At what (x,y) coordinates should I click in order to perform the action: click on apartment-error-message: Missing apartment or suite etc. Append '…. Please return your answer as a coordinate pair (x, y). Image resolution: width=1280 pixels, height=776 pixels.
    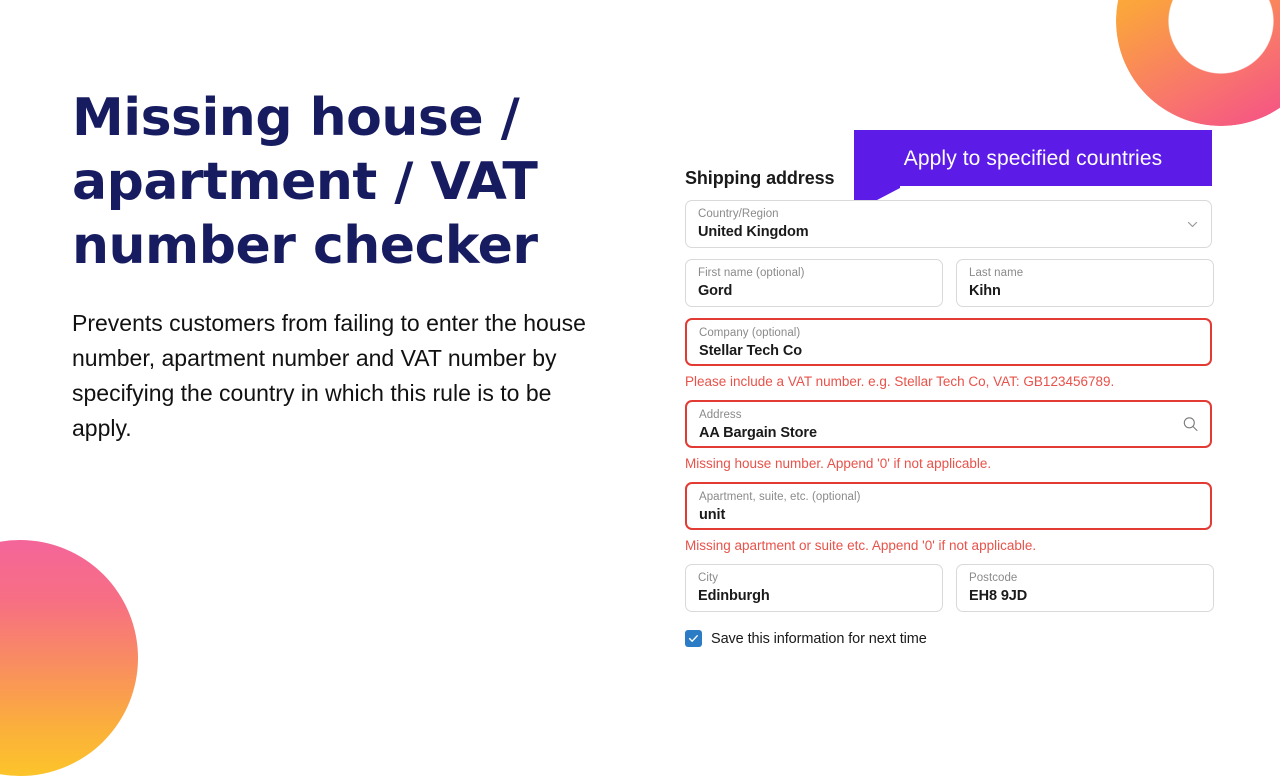
    Looking at the image, I should click on (861, 545).